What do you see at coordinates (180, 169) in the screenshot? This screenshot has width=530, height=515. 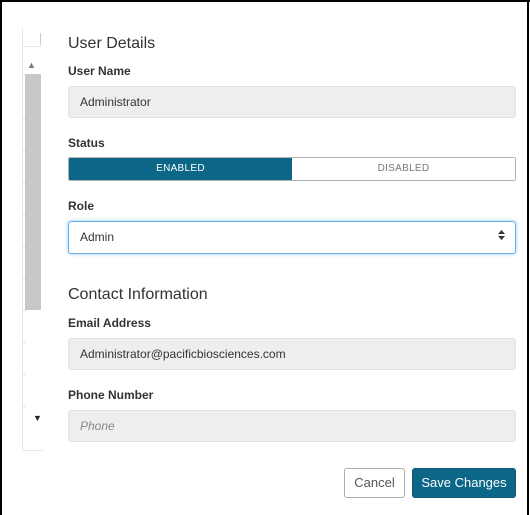 I see `status-enabled-option: ENABLED` at bounding box center [180, 169].